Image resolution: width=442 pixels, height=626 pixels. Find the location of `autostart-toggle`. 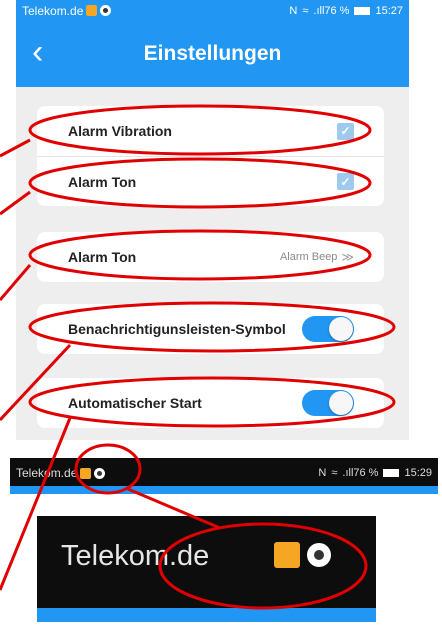

autostart-toggle is located at coordinates (328, 403).